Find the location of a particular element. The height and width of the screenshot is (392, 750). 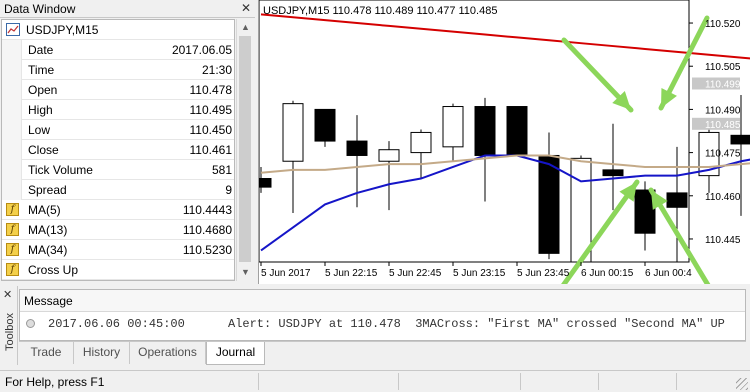

row-value: 581 is located at coordinates (221, 170).